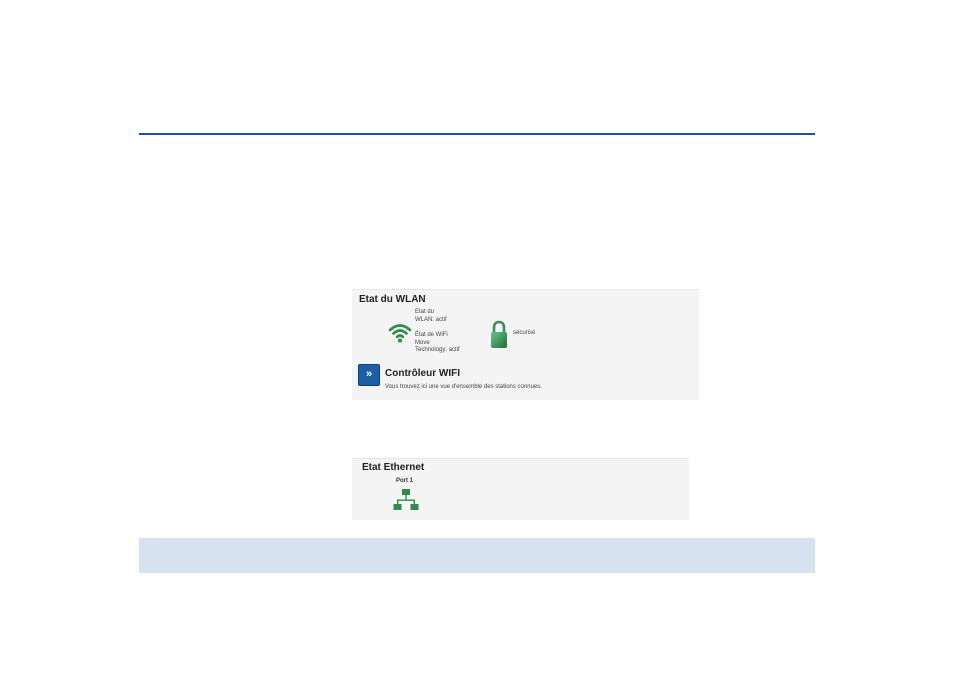 Image resolution: width=954 pixels, height=674 pixels. Describe the element at coordinates (524, 333) in the screenshot. I see `security-label: sécurisé` at that location.